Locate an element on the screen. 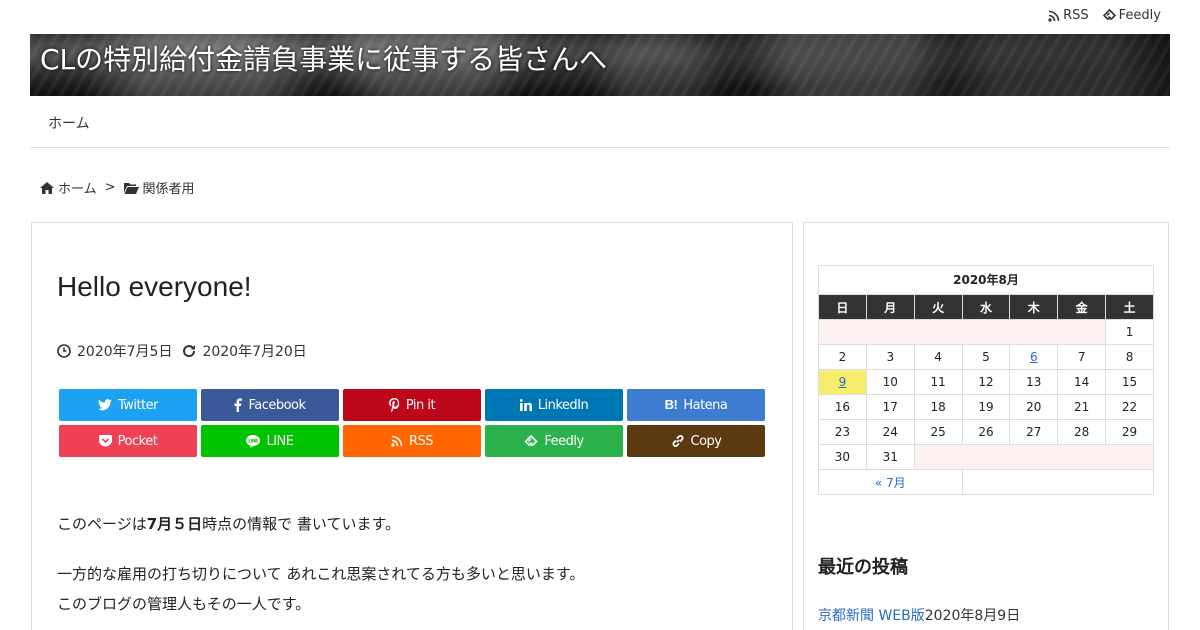 The width and height of the screenshot is (1200, 630). calendar-day: 26 is located at coordinates (986, 432).